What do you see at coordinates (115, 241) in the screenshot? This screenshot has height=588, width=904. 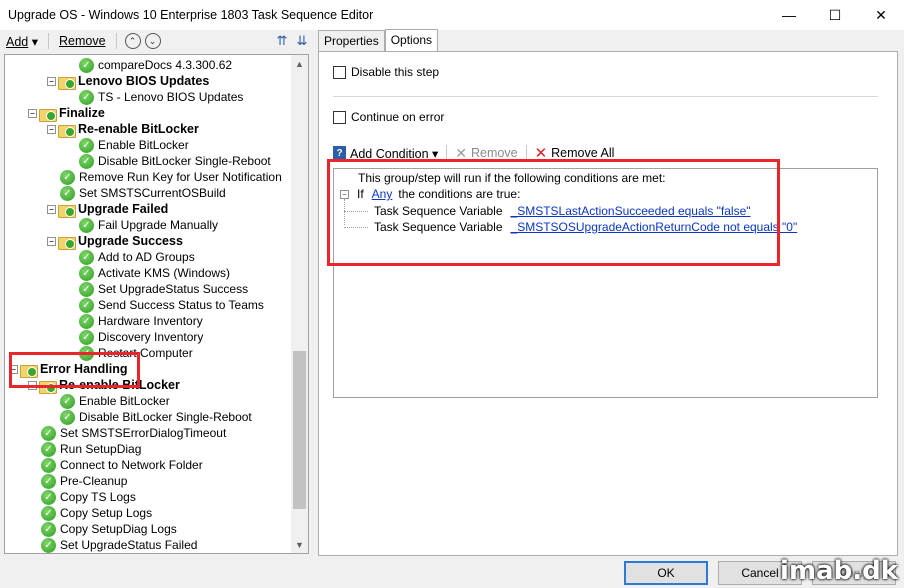 I see `tree-group: − Upgrade Success` at bounding box center [115, 241].